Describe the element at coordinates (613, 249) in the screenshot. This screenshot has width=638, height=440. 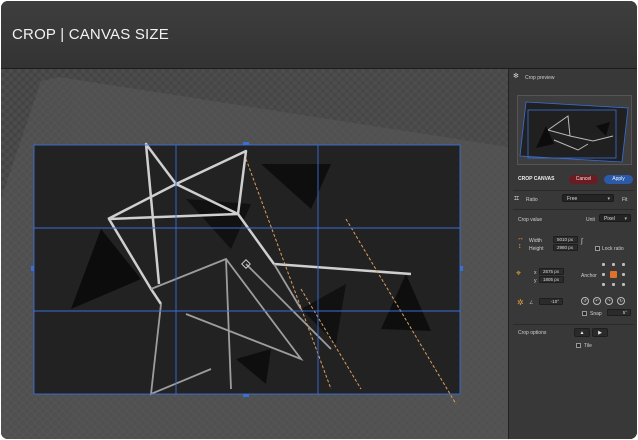
I see `lock-ratio-label: Lock ratio` at that location.